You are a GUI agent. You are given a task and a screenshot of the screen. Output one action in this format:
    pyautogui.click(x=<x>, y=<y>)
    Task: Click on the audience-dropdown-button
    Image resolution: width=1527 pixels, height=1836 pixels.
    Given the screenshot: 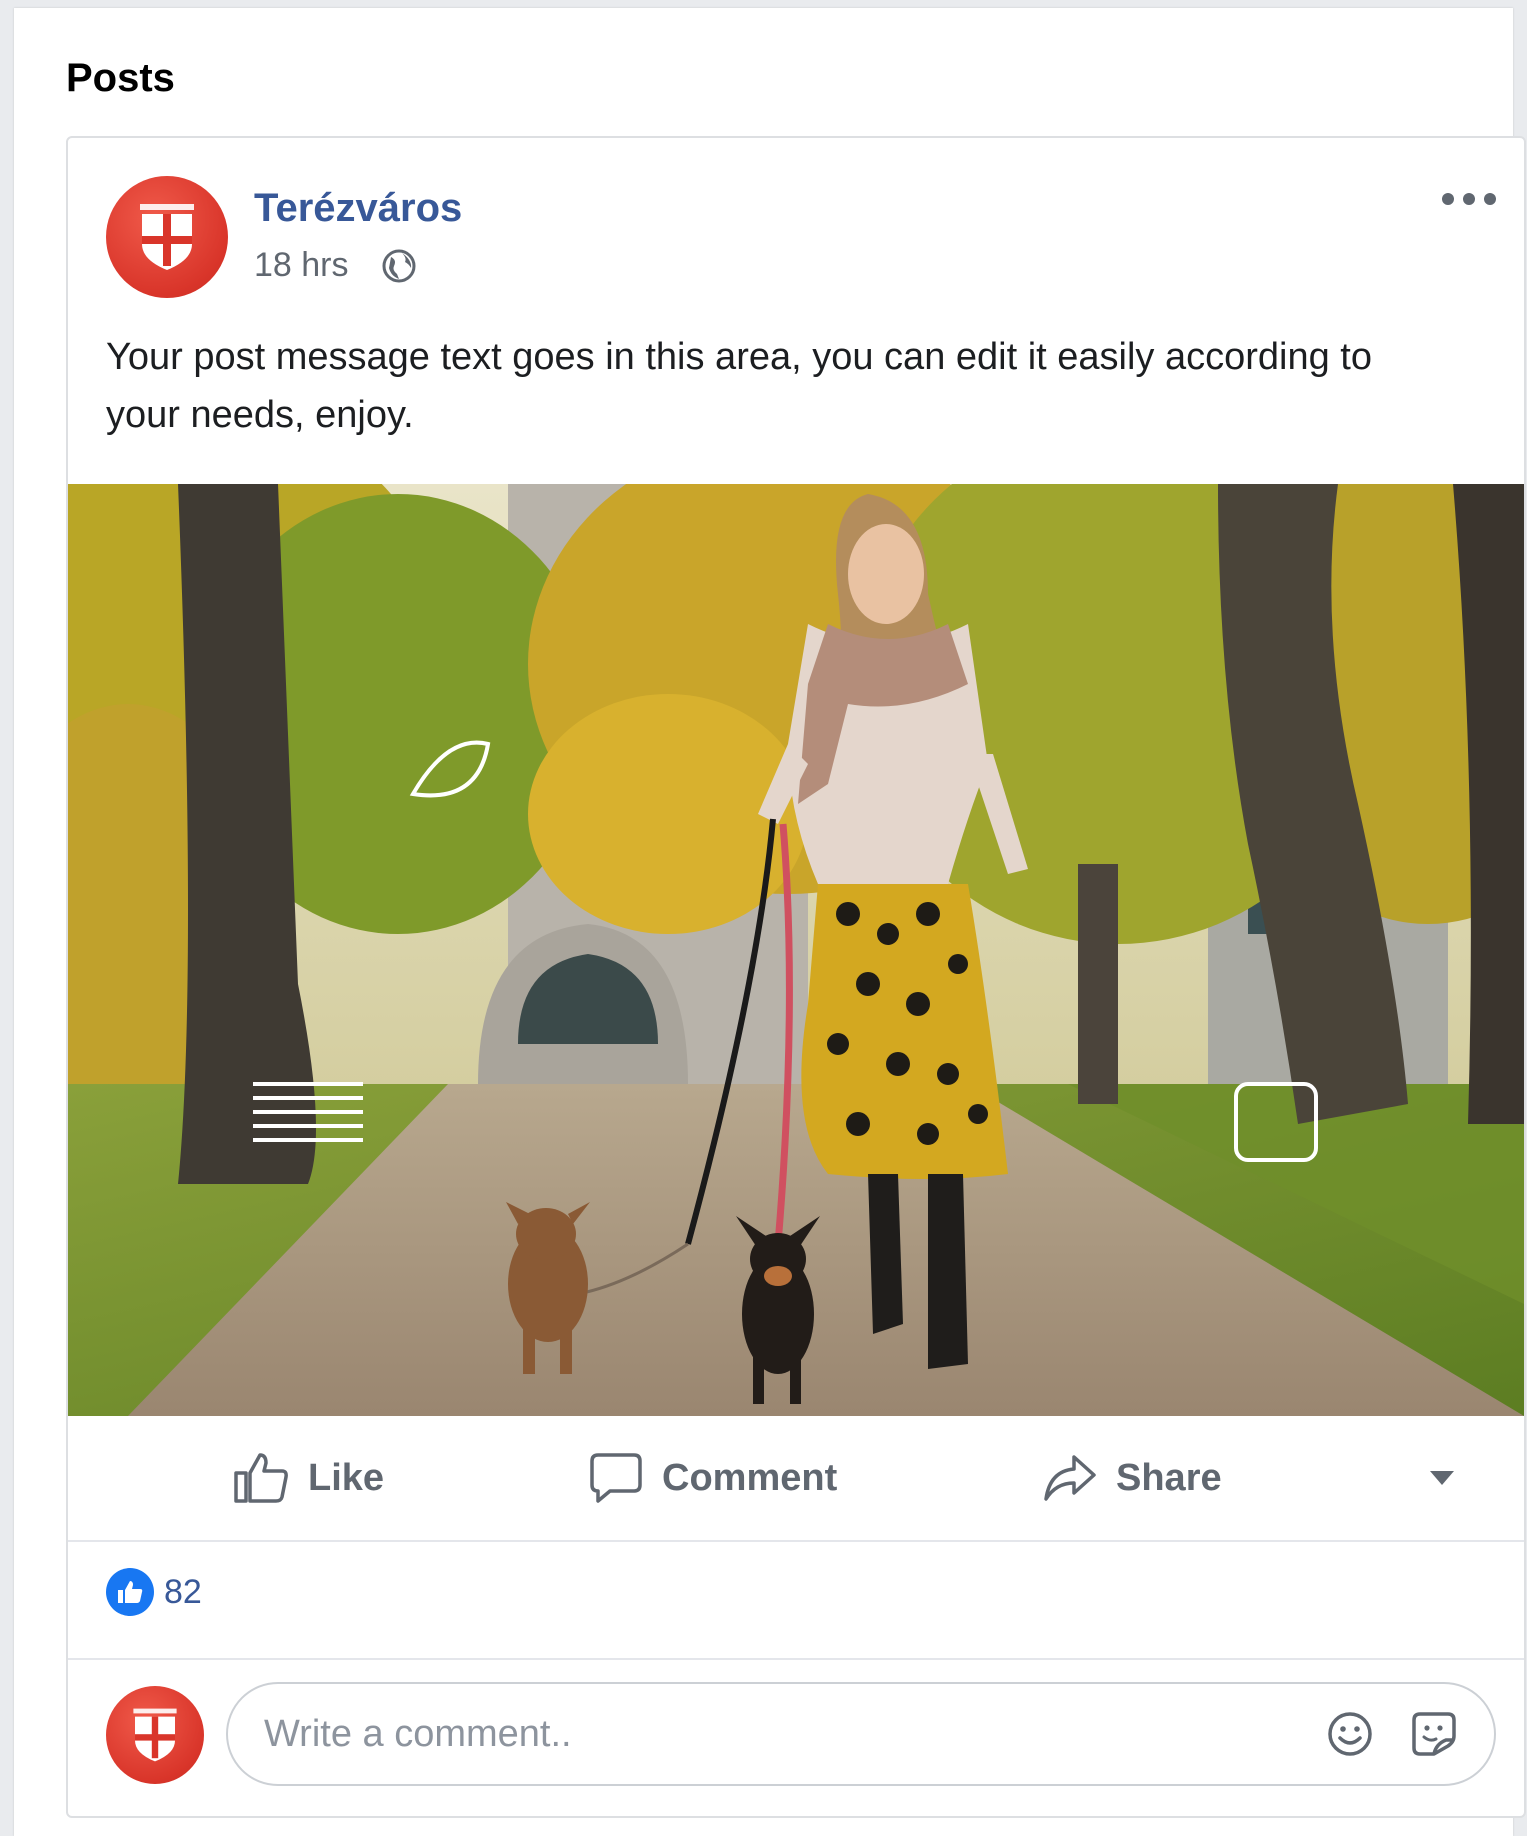 What is the action you would take?
    pyautogui.click(x=1442, y=1478)
    